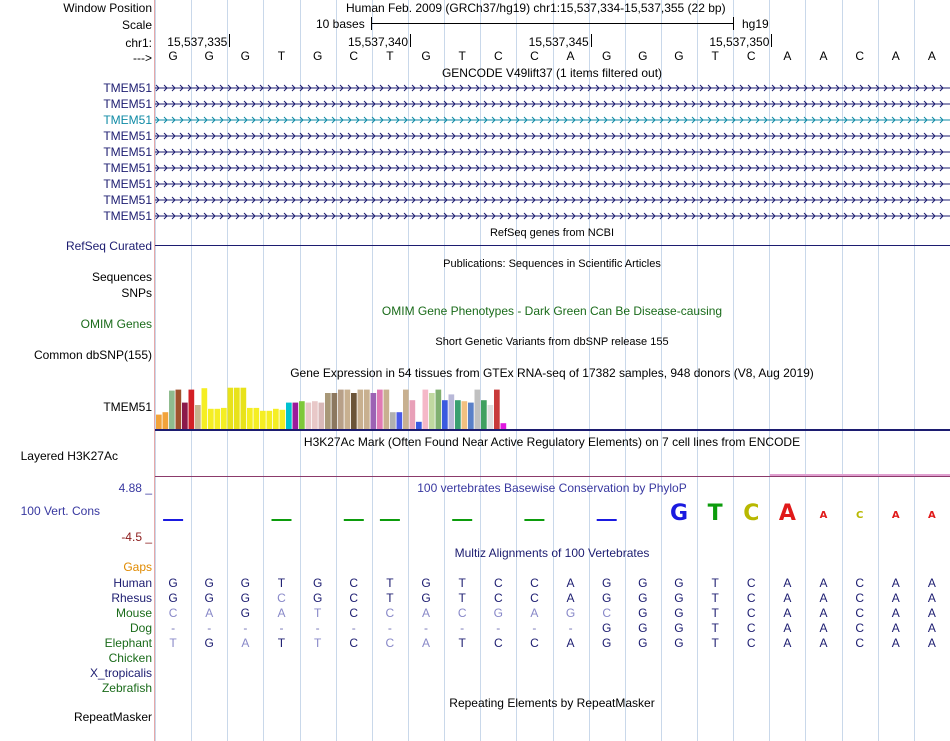 The image size is (950, 741). Describe the element at coordinates (859, 515) in the screenshot. I see `cons-logo-base: C` at that location.